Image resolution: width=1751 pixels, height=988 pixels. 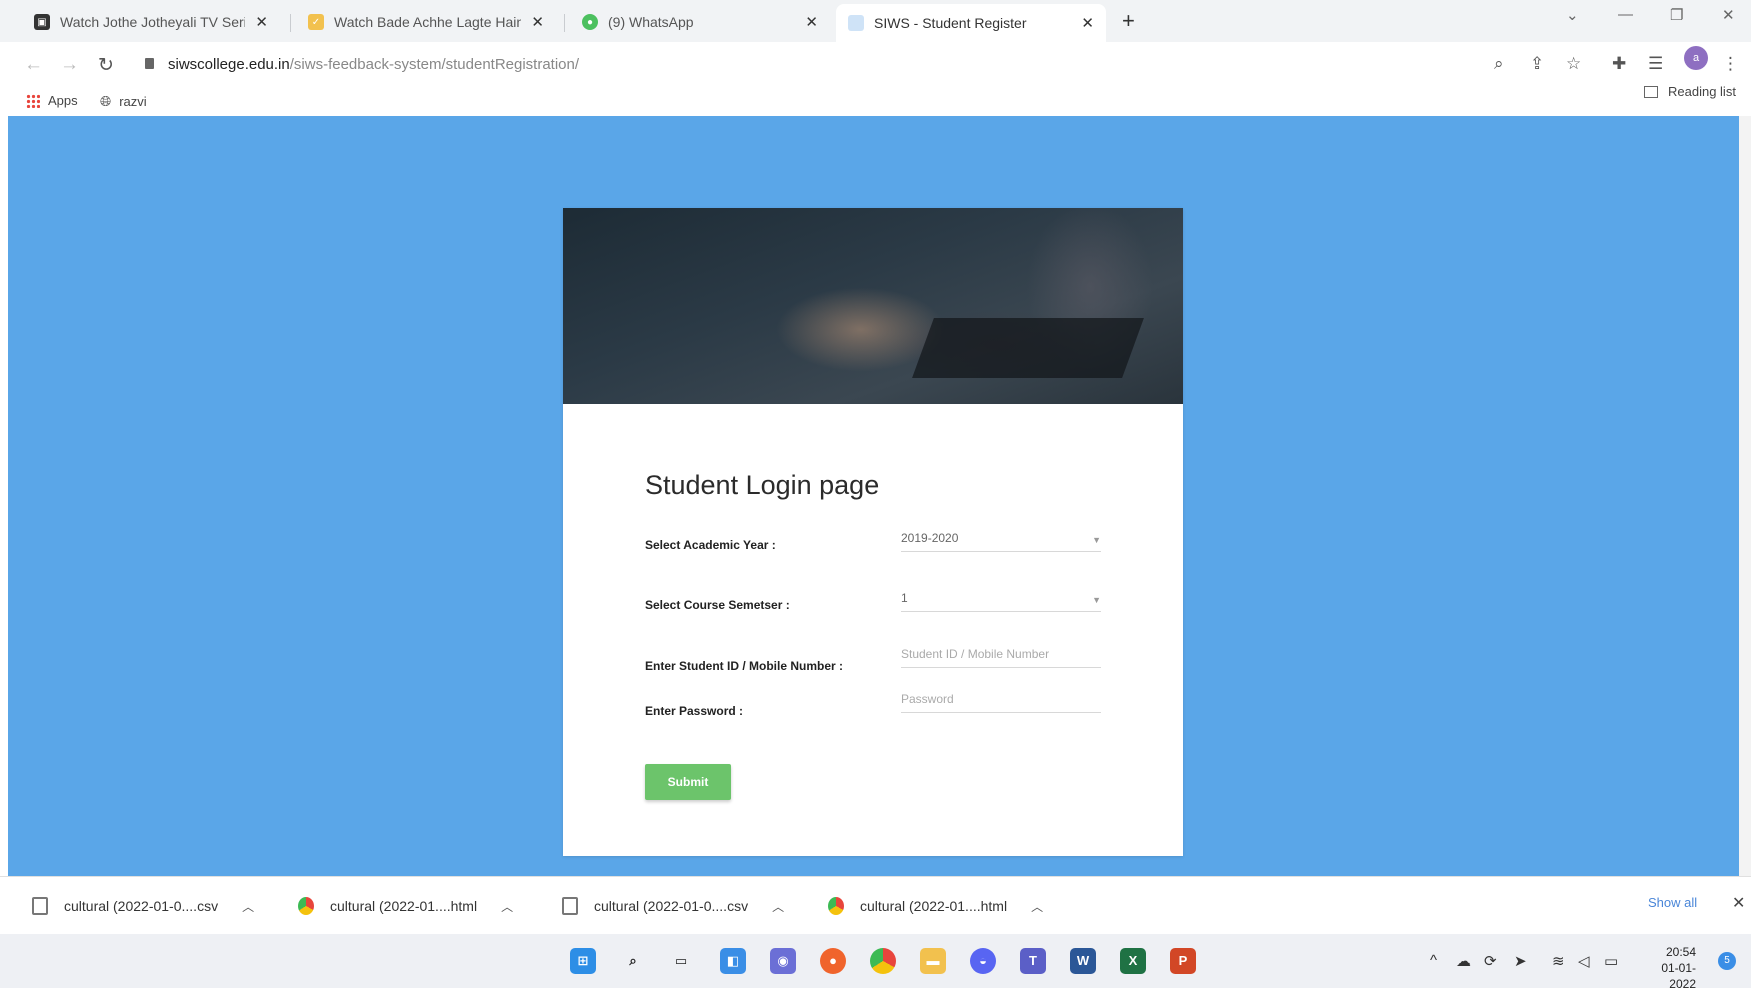 I want to click on battery-icon: ▭, so click(x=1611, y=961).